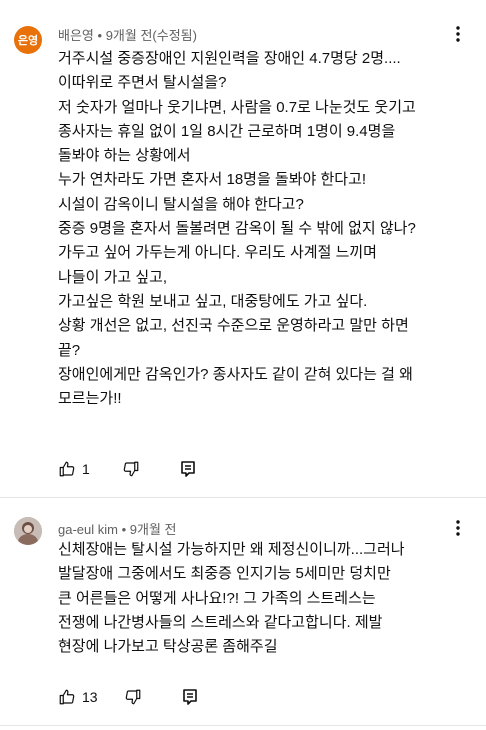  I want to click on comment-time: 9개월 전, so click(153, 529).